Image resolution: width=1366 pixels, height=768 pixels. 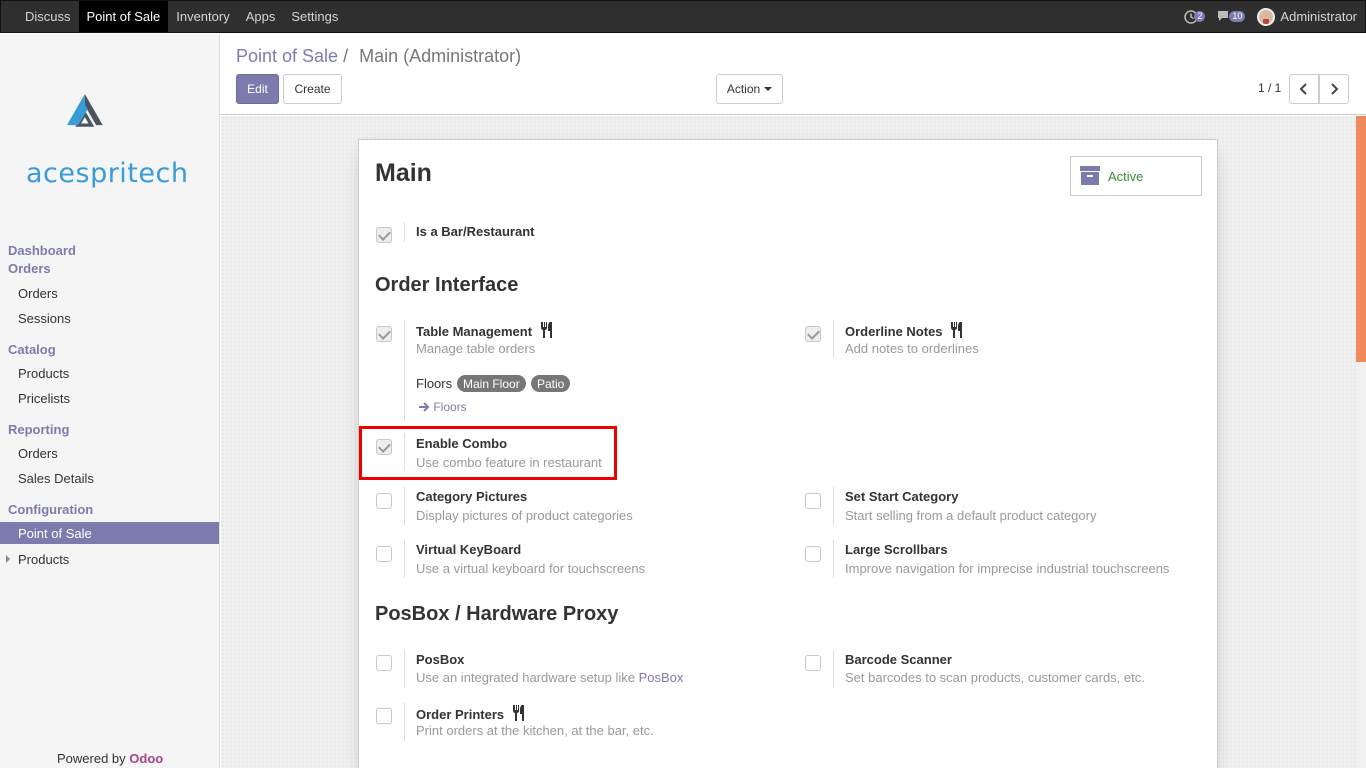 I want to click on sidebar-item-pricelists: Pricelists, so click(x=109, y=398).